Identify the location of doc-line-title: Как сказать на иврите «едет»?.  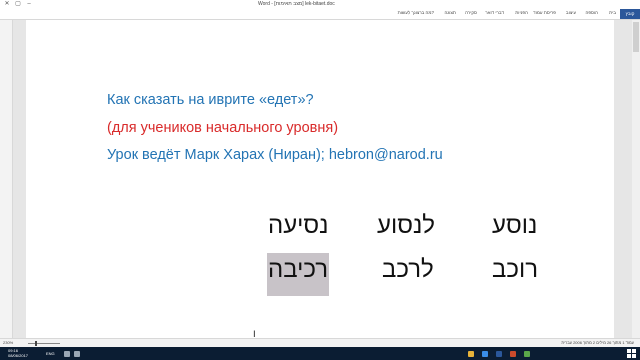
(210, 100).